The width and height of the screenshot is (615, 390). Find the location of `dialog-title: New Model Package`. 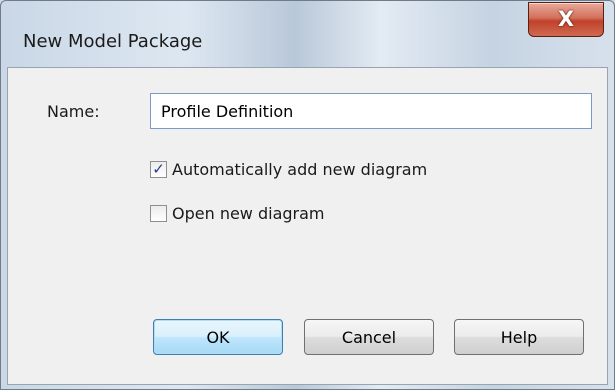

dialog-title: New Model Package is located at coordinates (113, 41).